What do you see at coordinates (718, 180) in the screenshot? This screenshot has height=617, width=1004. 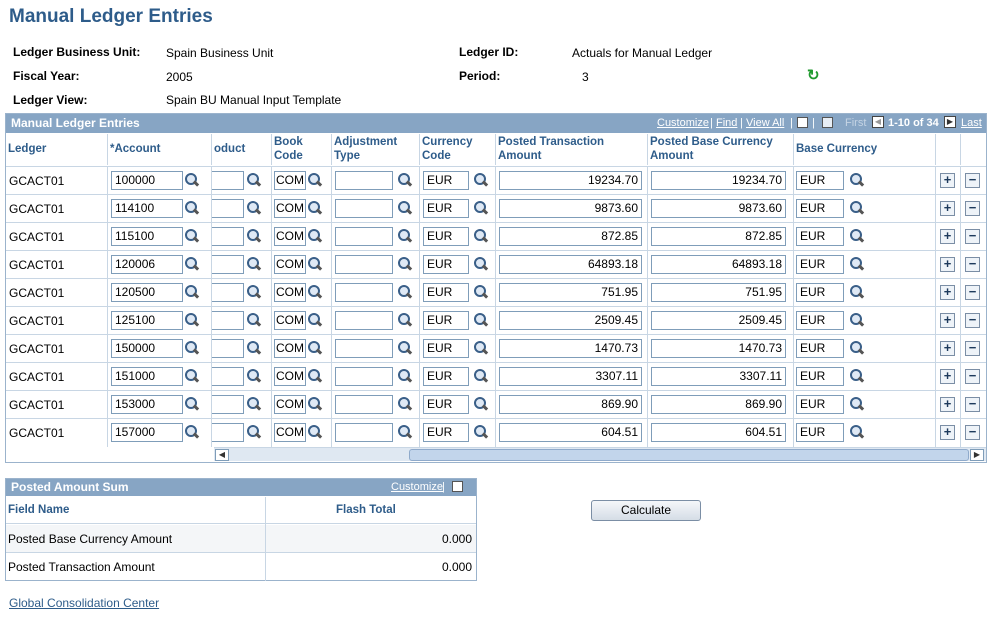 I see `posted-base-input: 19234.70` at bounding box center [718, 180].